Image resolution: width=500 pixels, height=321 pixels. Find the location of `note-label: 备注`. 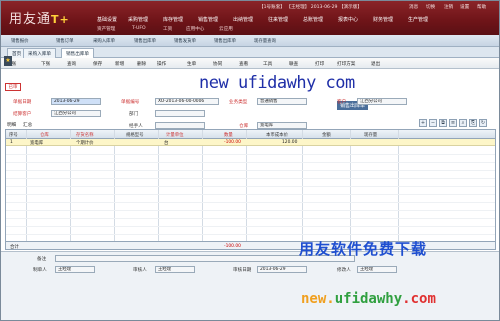

note-label: 备注 is located at coordinates (42, 259).